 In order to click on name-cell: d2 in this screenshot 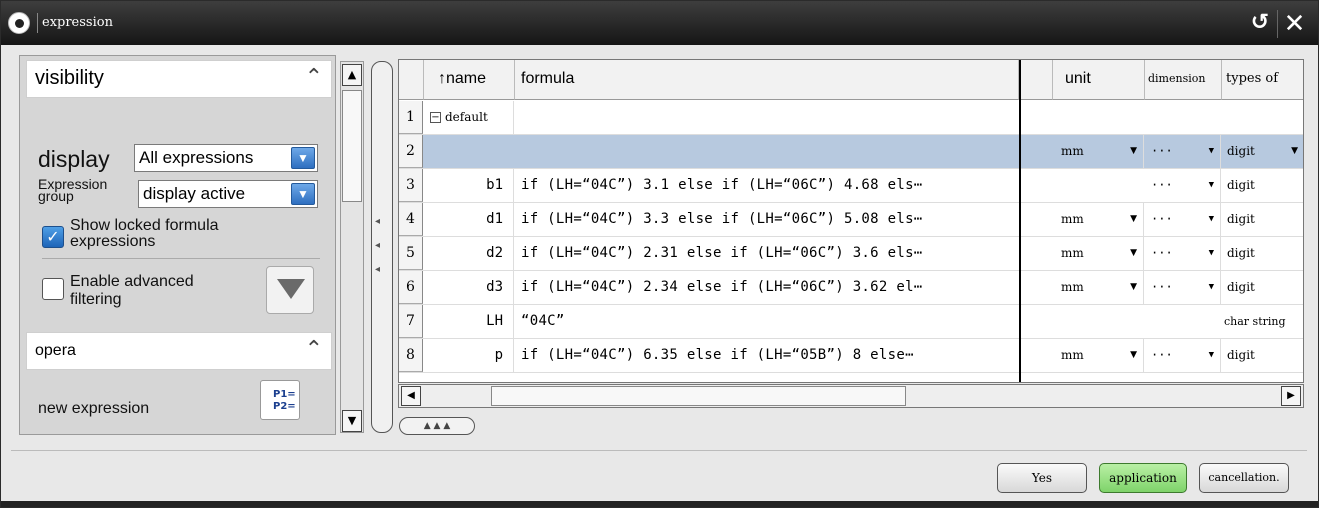, I will do `click(469, 253)`.